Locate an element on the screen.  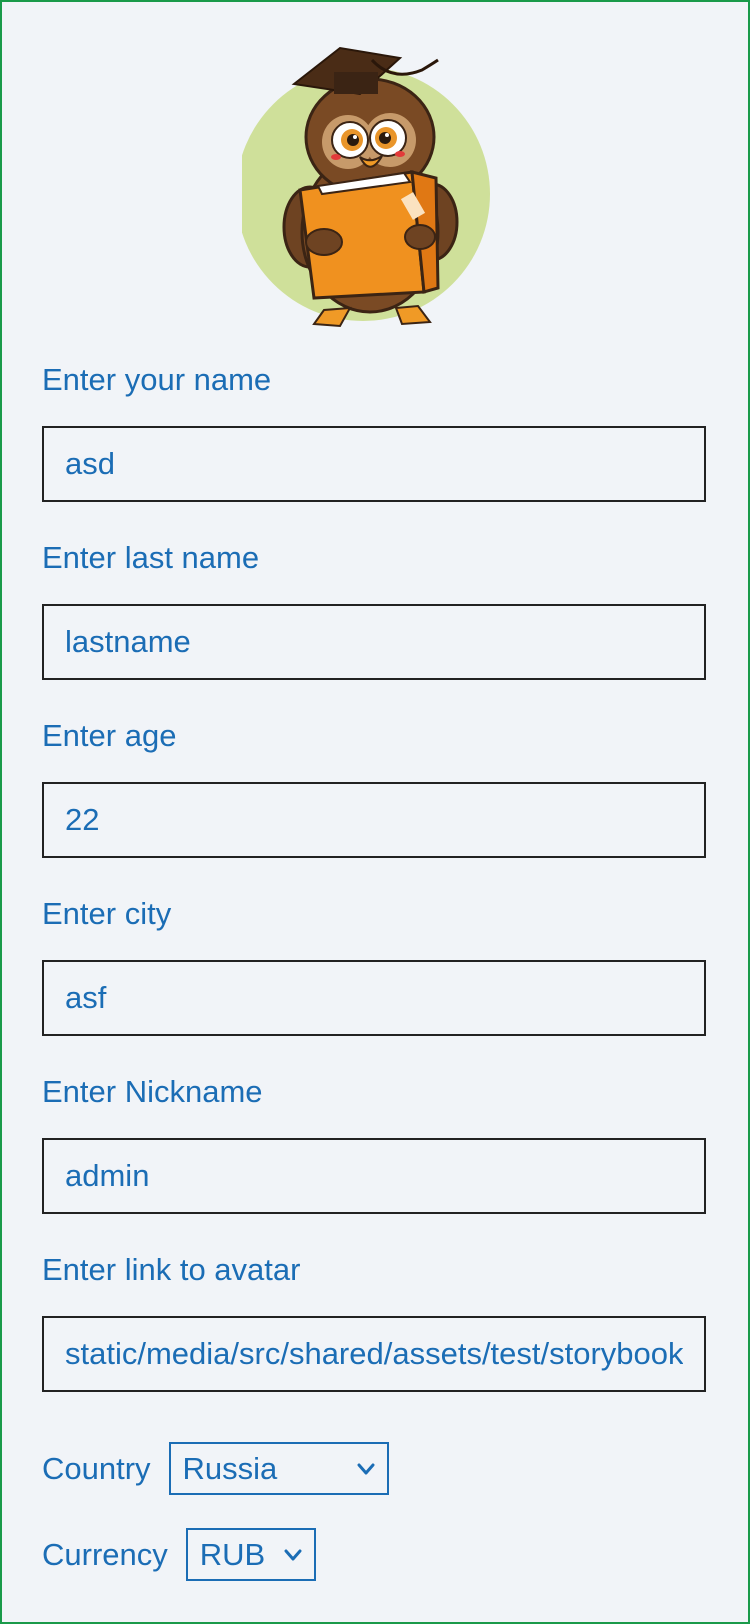
currency-value: RUB is located at coordinates (232, 1554).